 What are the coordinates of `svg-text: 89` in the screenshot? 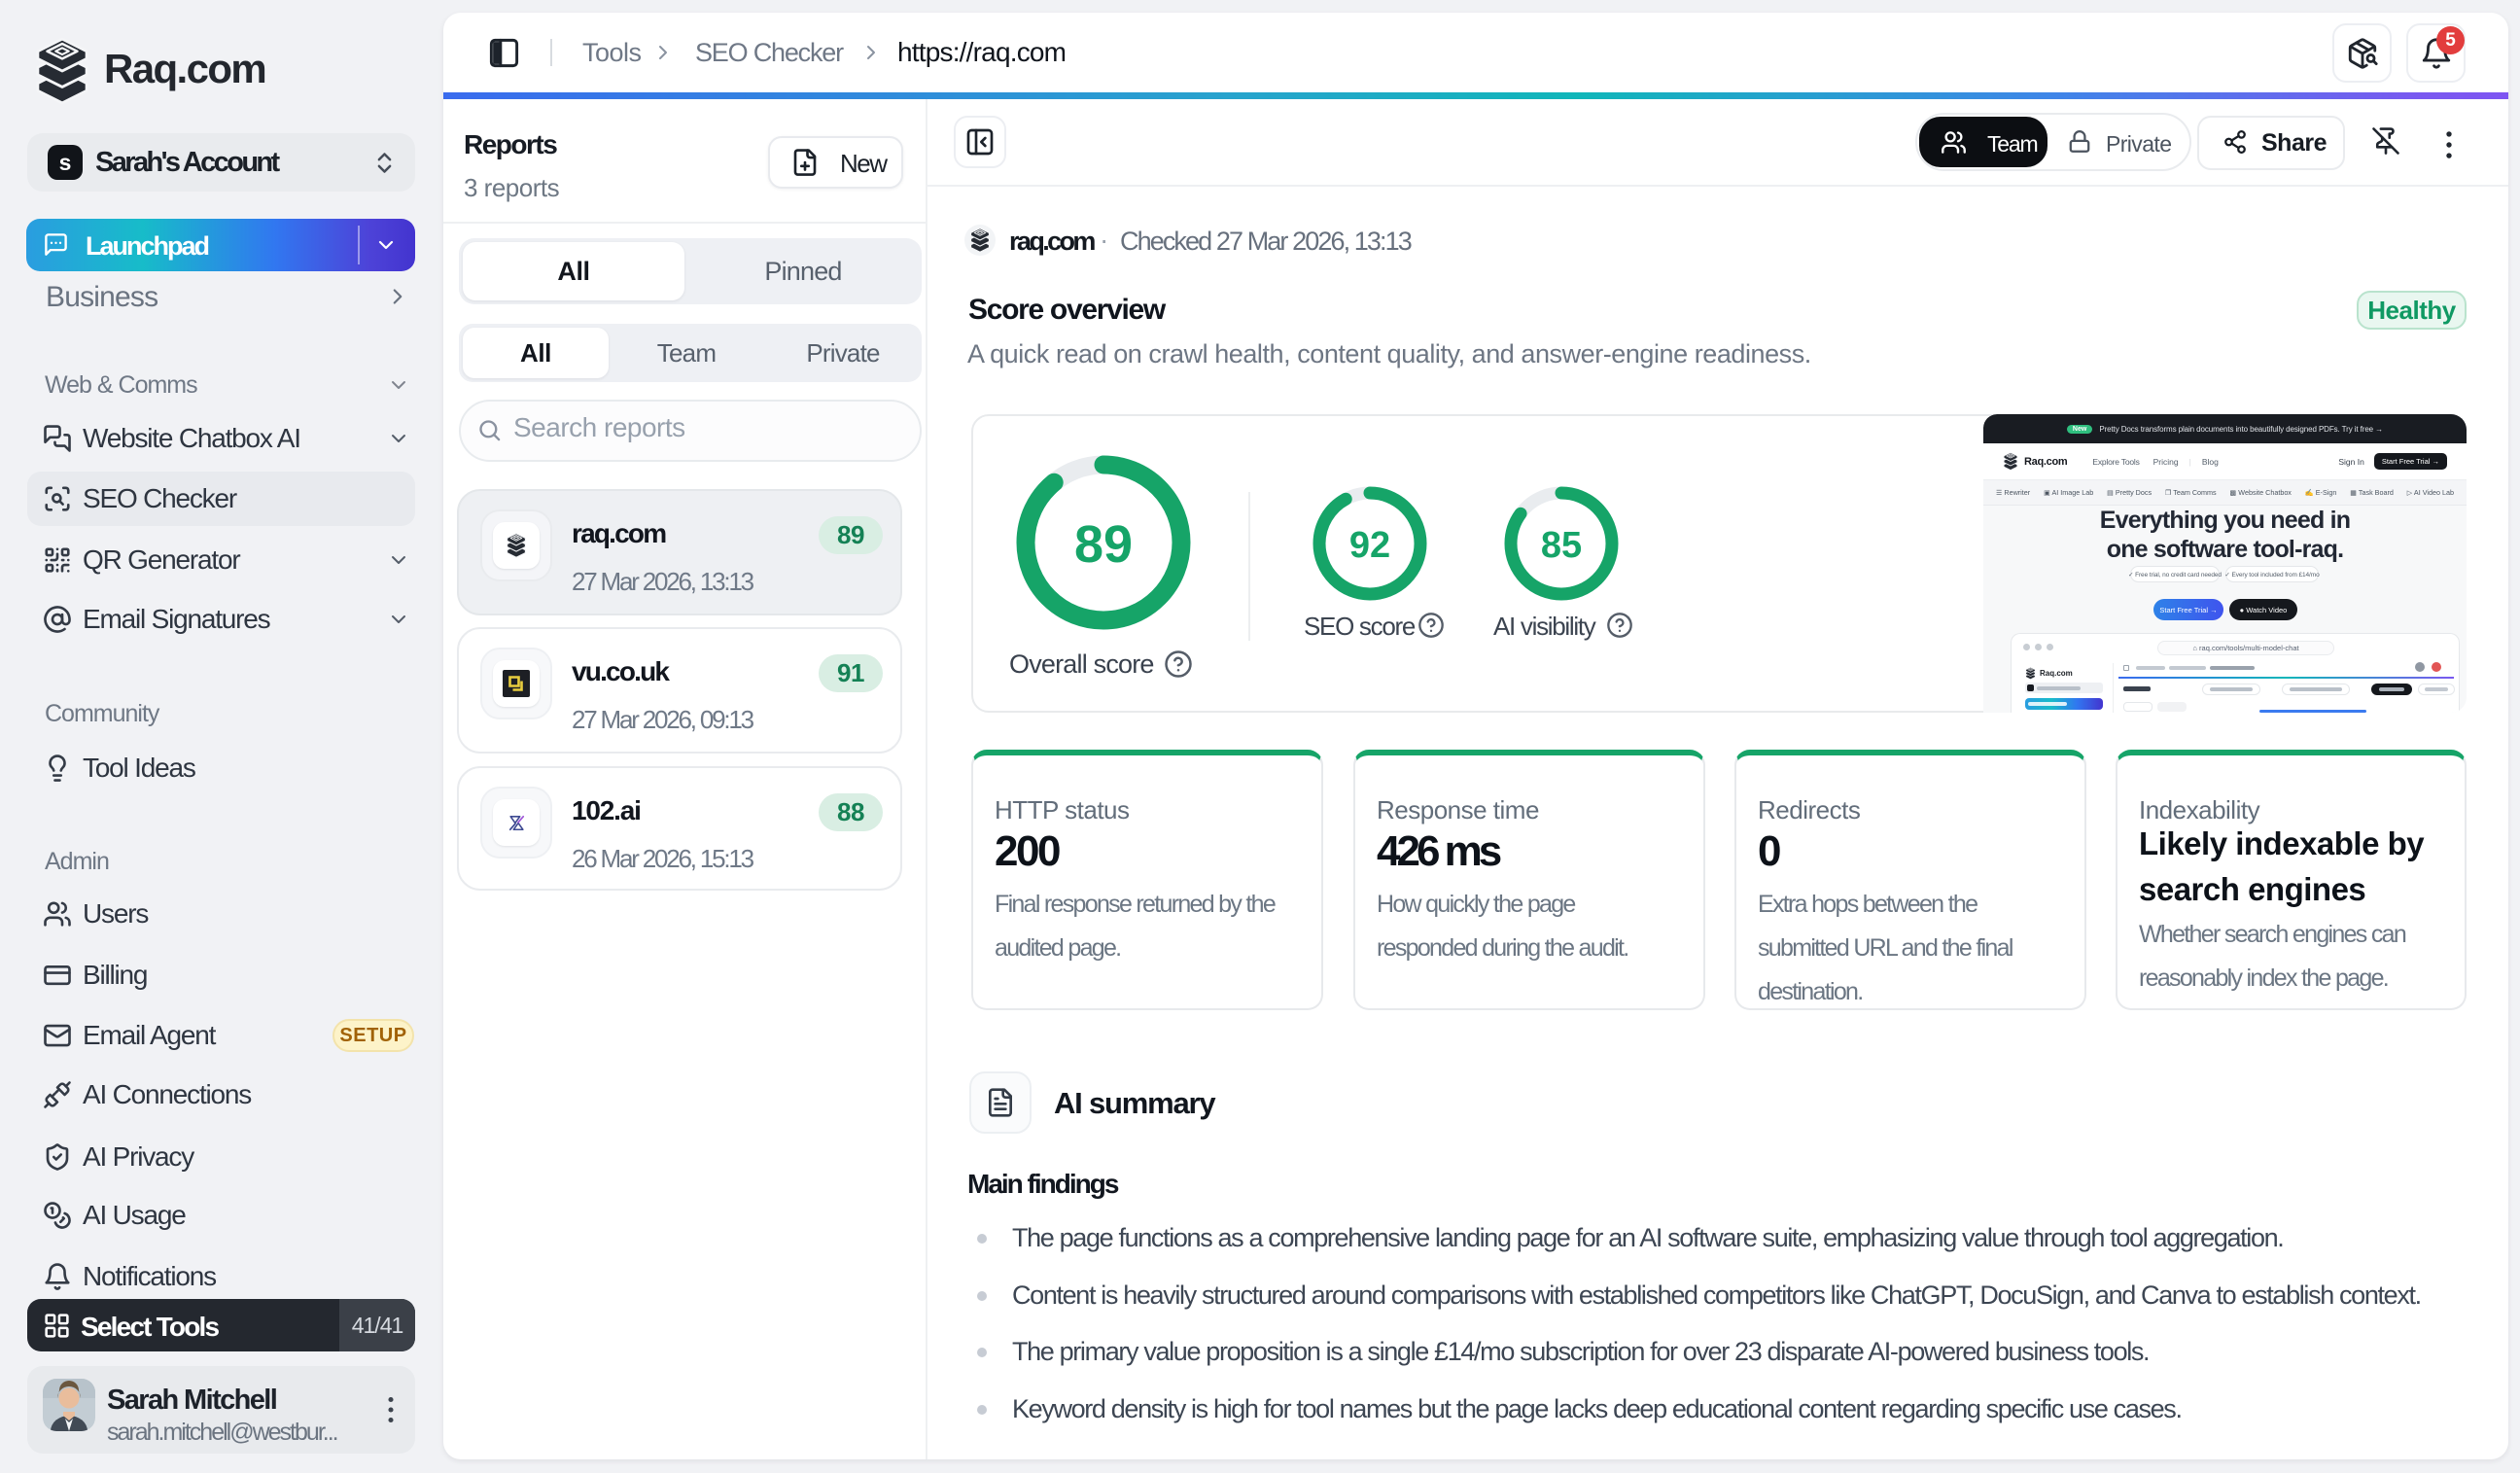 It's located at (1103, 544).